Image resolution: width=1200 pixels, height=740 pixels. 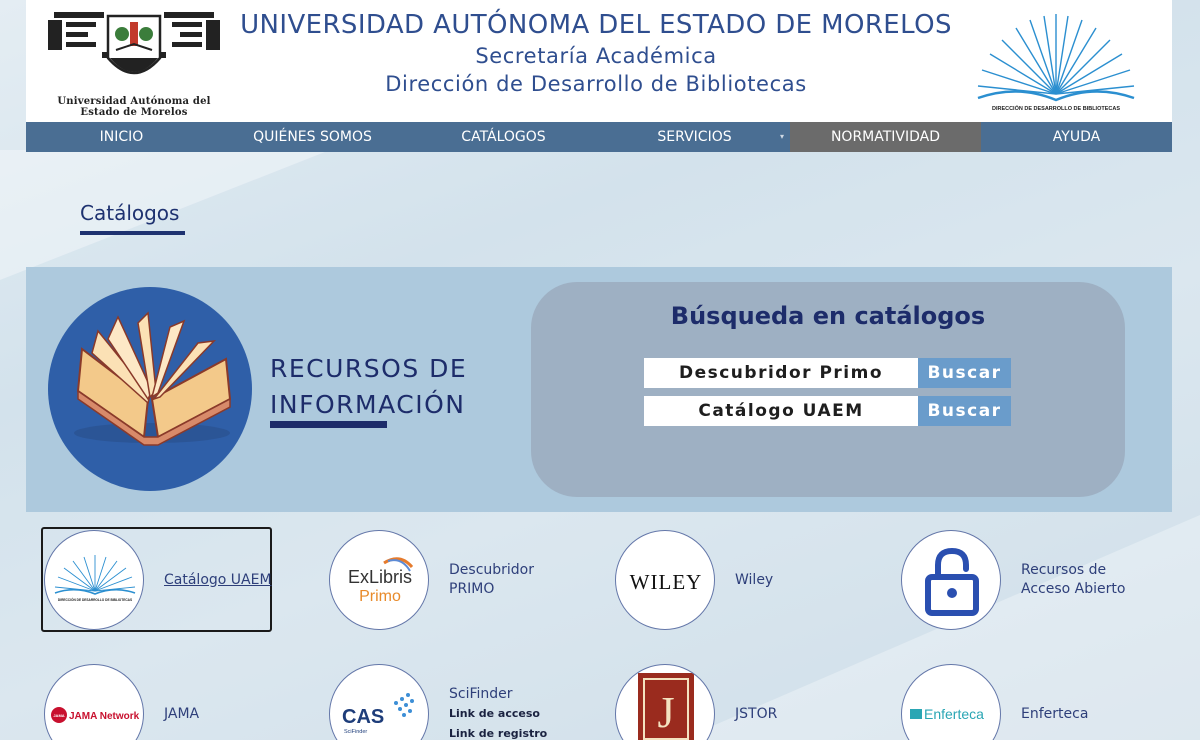 I want to click on nav-servicios-label: SERVICIOS, so click(x=694, y=137).